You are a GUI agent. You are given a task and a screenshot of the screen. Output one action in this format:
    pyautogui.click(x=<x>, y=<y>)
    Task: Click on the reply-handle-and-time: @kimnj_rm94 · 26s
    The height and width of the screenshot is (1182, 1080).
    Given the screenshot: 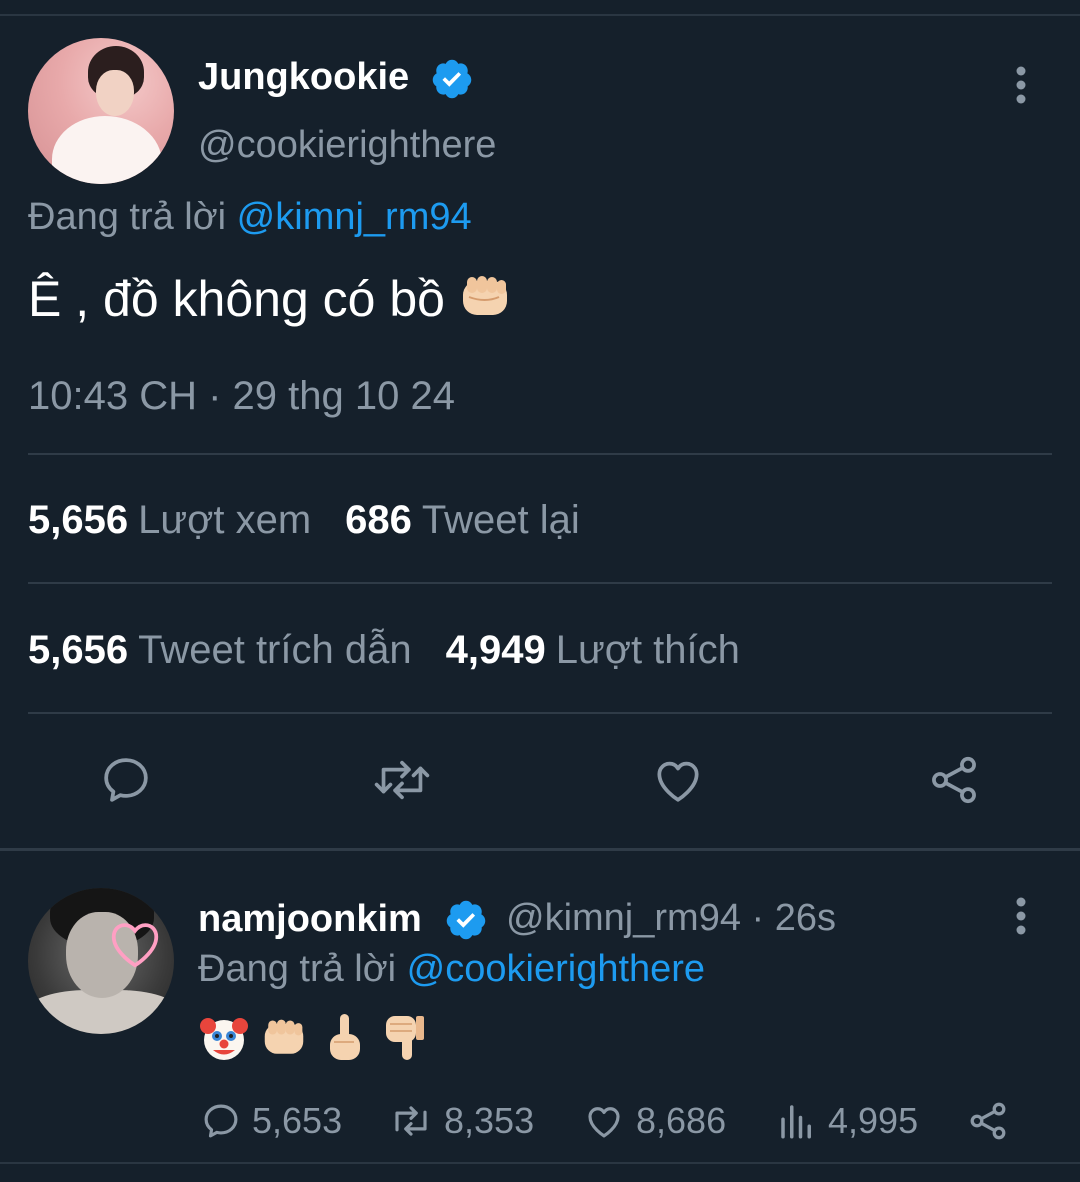 What is the action you would take?
    pyautogui.click(x=671, y=918)
    